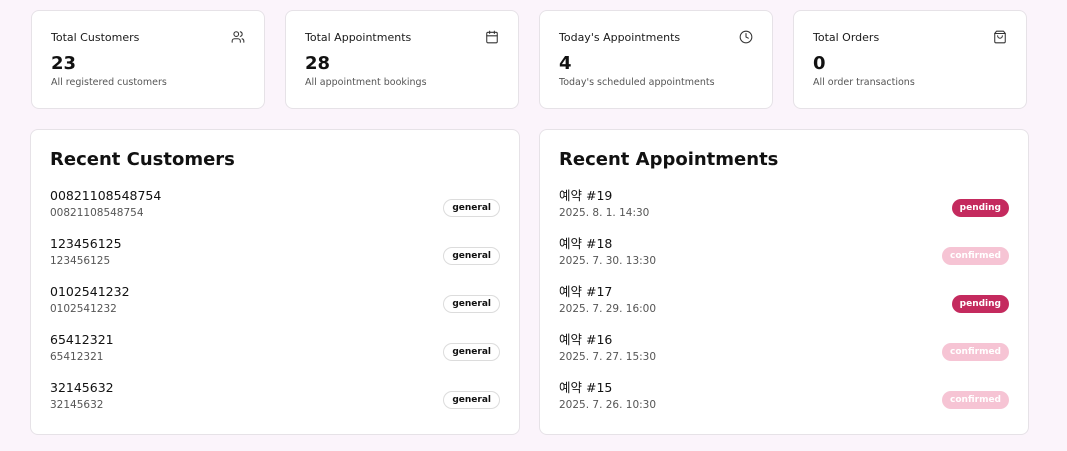 This screenshot has width=1067, height=451. I want to click on shopping-bag-icon, so click(1000, 37).